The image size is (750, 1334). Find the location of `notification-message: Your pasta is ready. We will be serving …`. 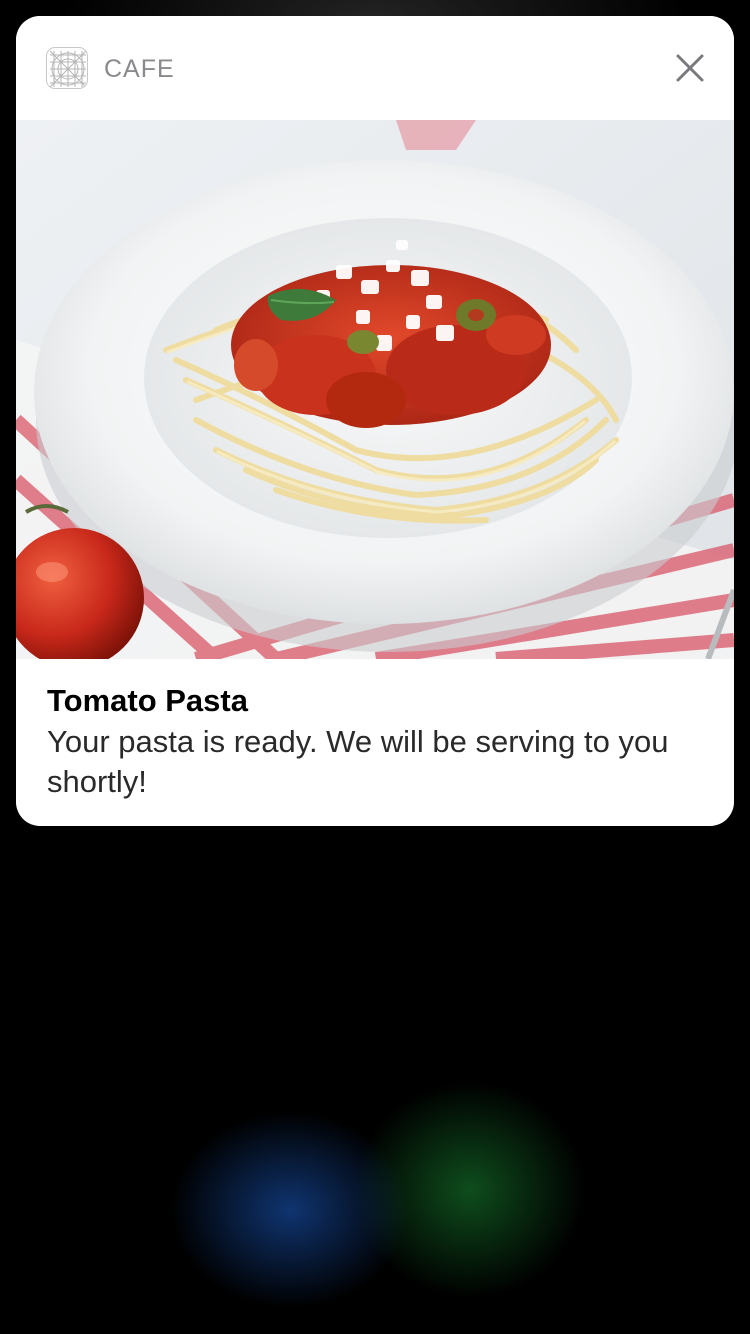

notification-message: Your pasta is ready. We will be serving … is located at coordinates (358, 761).